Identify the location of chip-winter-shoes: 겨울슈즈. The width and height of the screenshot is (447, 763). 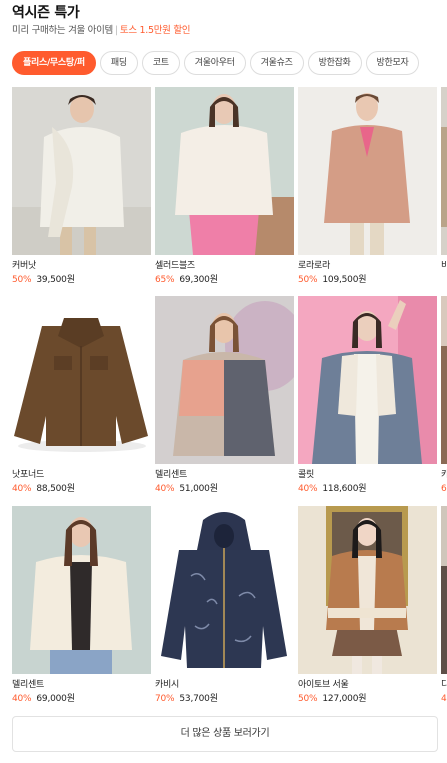
(276, 63).